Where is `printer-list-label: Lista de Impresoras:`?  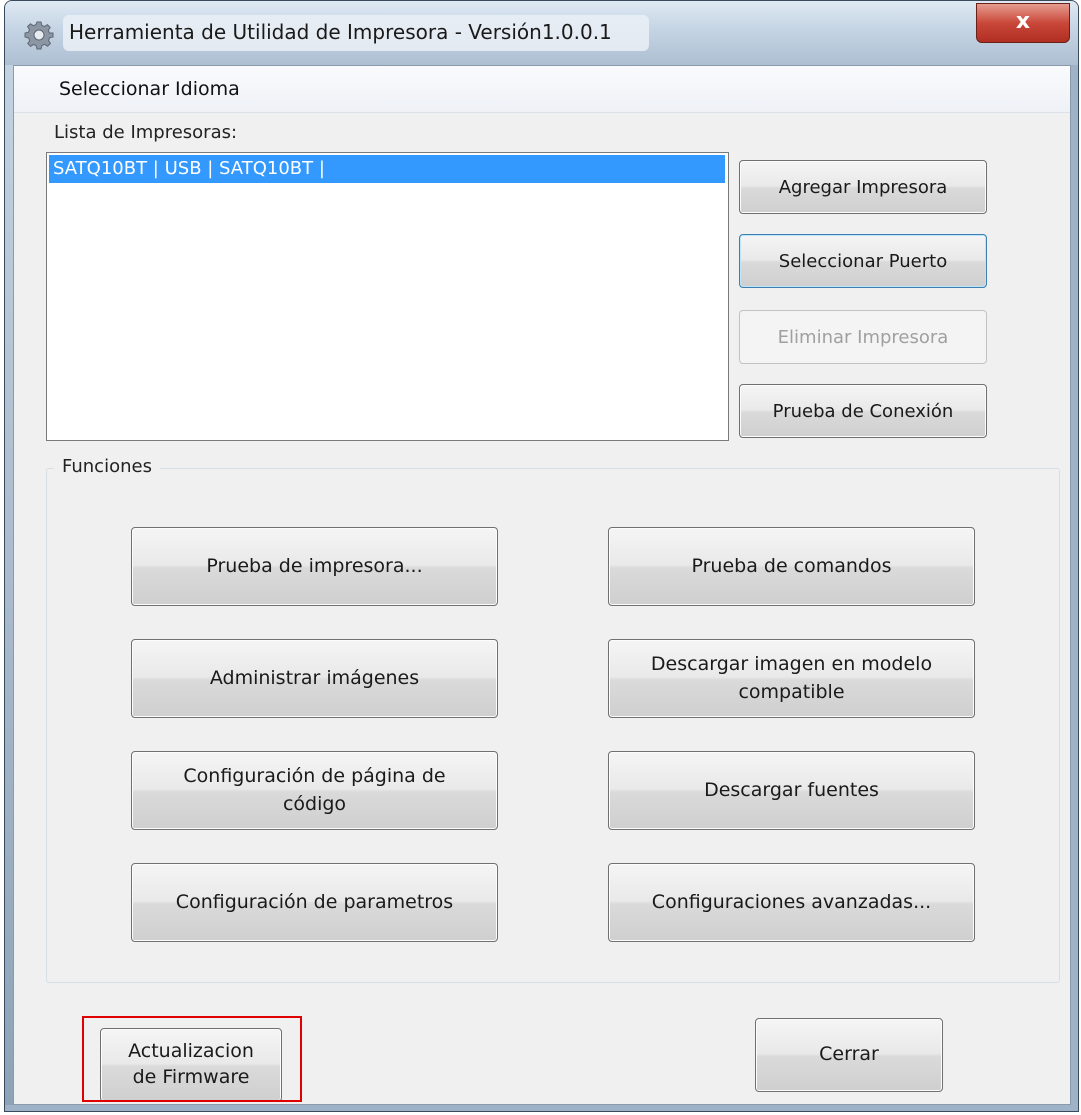
printer-list-label: Lista de Impresoras: is located at coordinates (146, 132).